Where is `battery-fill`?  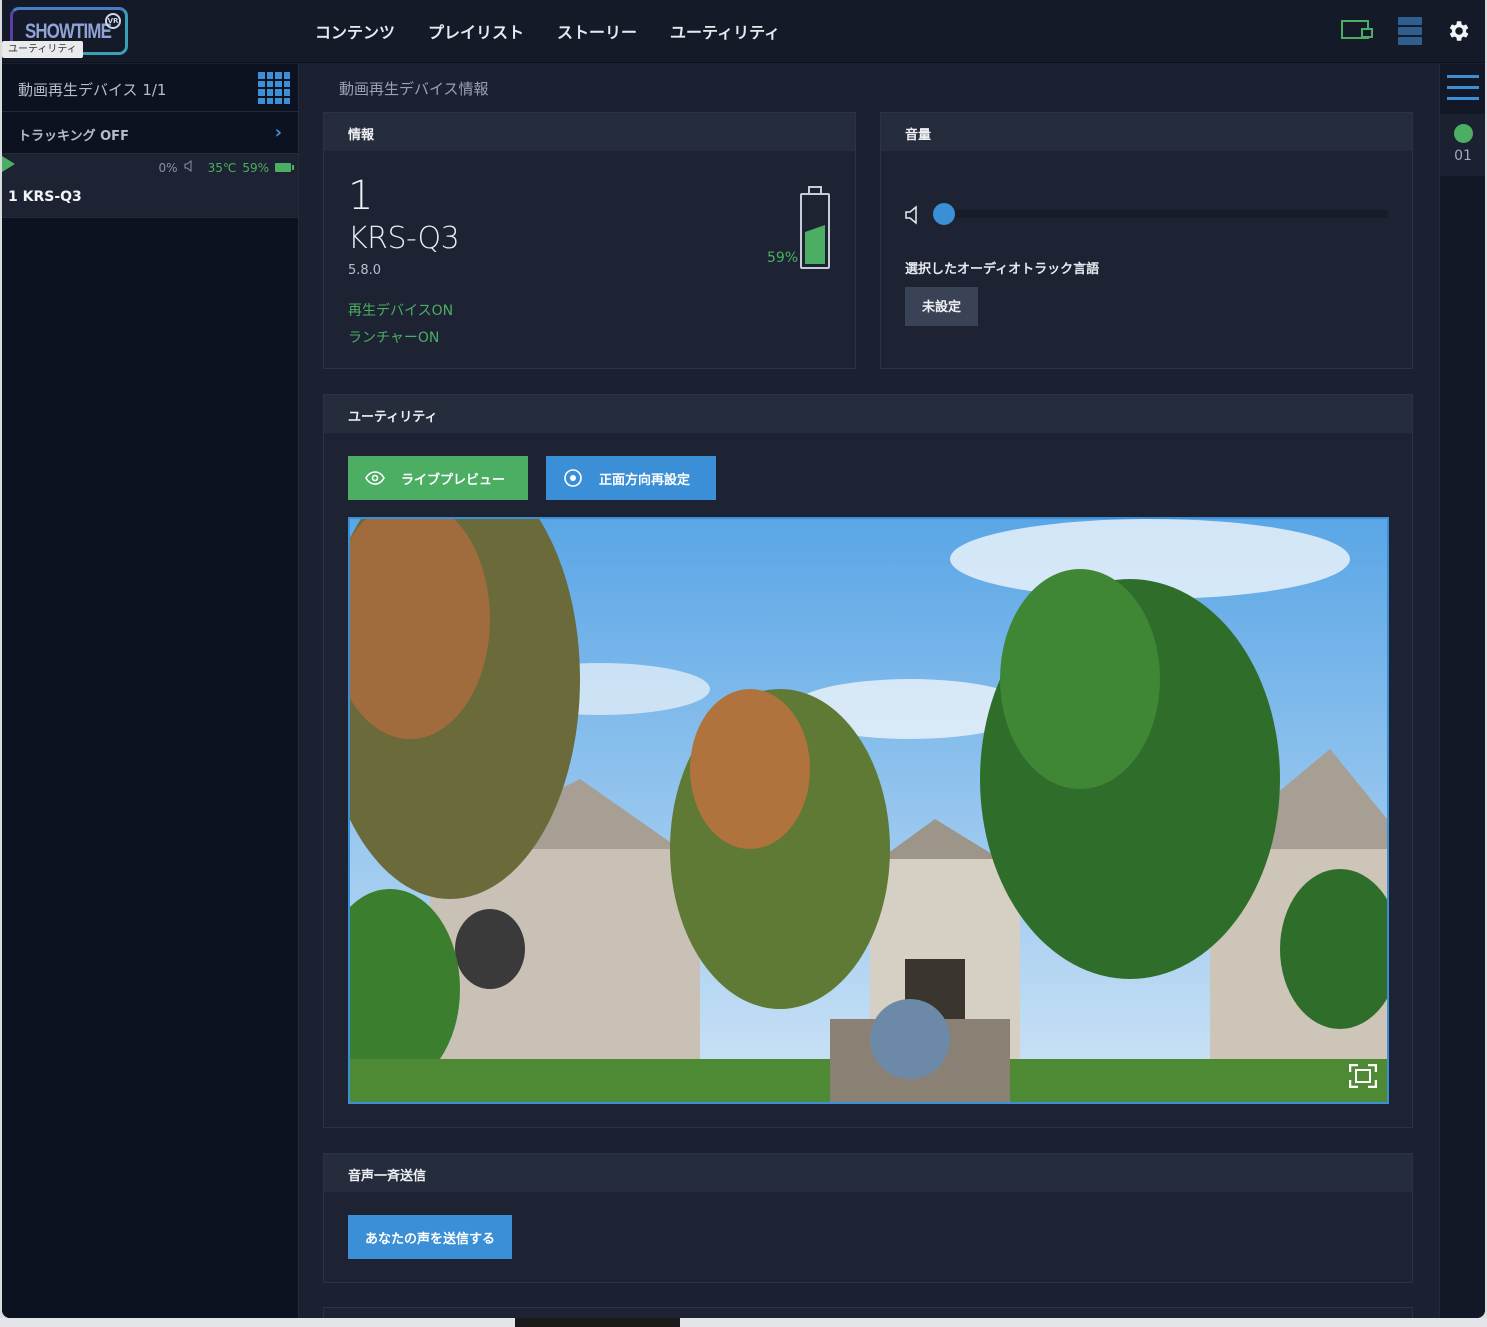 battery-fill is located at coordinates (815, 244).